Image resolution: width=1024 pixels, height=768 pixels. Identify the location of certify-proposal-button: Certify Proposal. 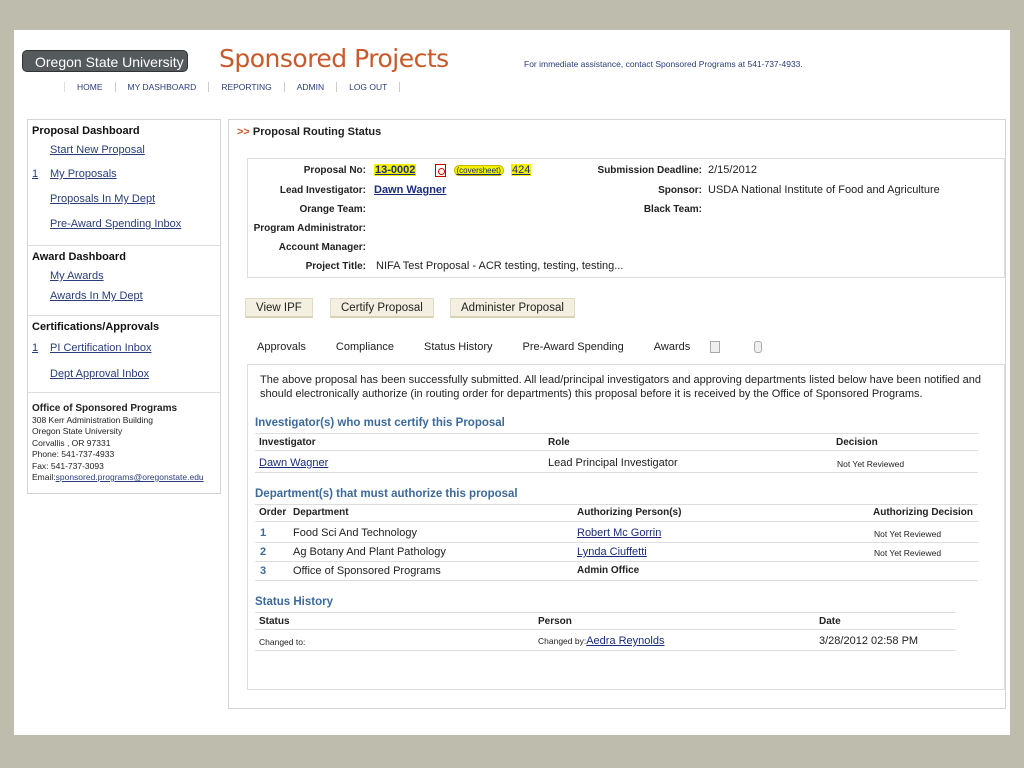
(382, 308).